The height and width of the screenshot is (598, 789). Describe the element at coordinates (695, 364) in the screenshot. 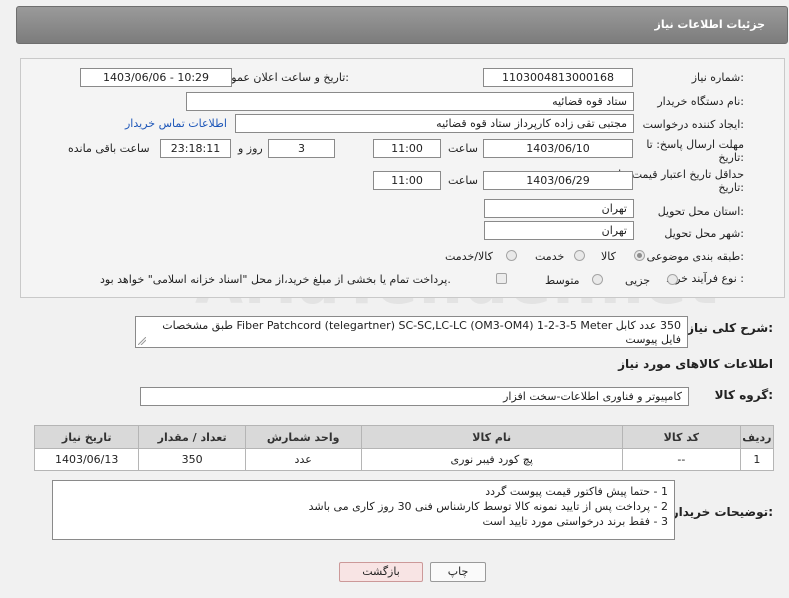

I see `goods-section-title: اطلاعات کالاهای مورد نیاز` at that location.